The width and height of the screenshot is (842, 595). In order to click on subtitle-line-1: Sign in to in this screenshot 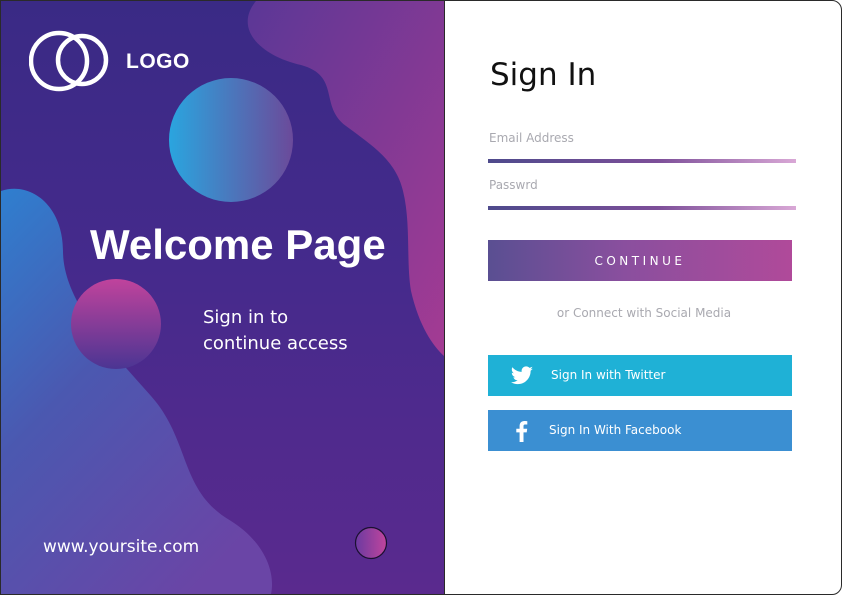, I will do `click(246, 317)`.